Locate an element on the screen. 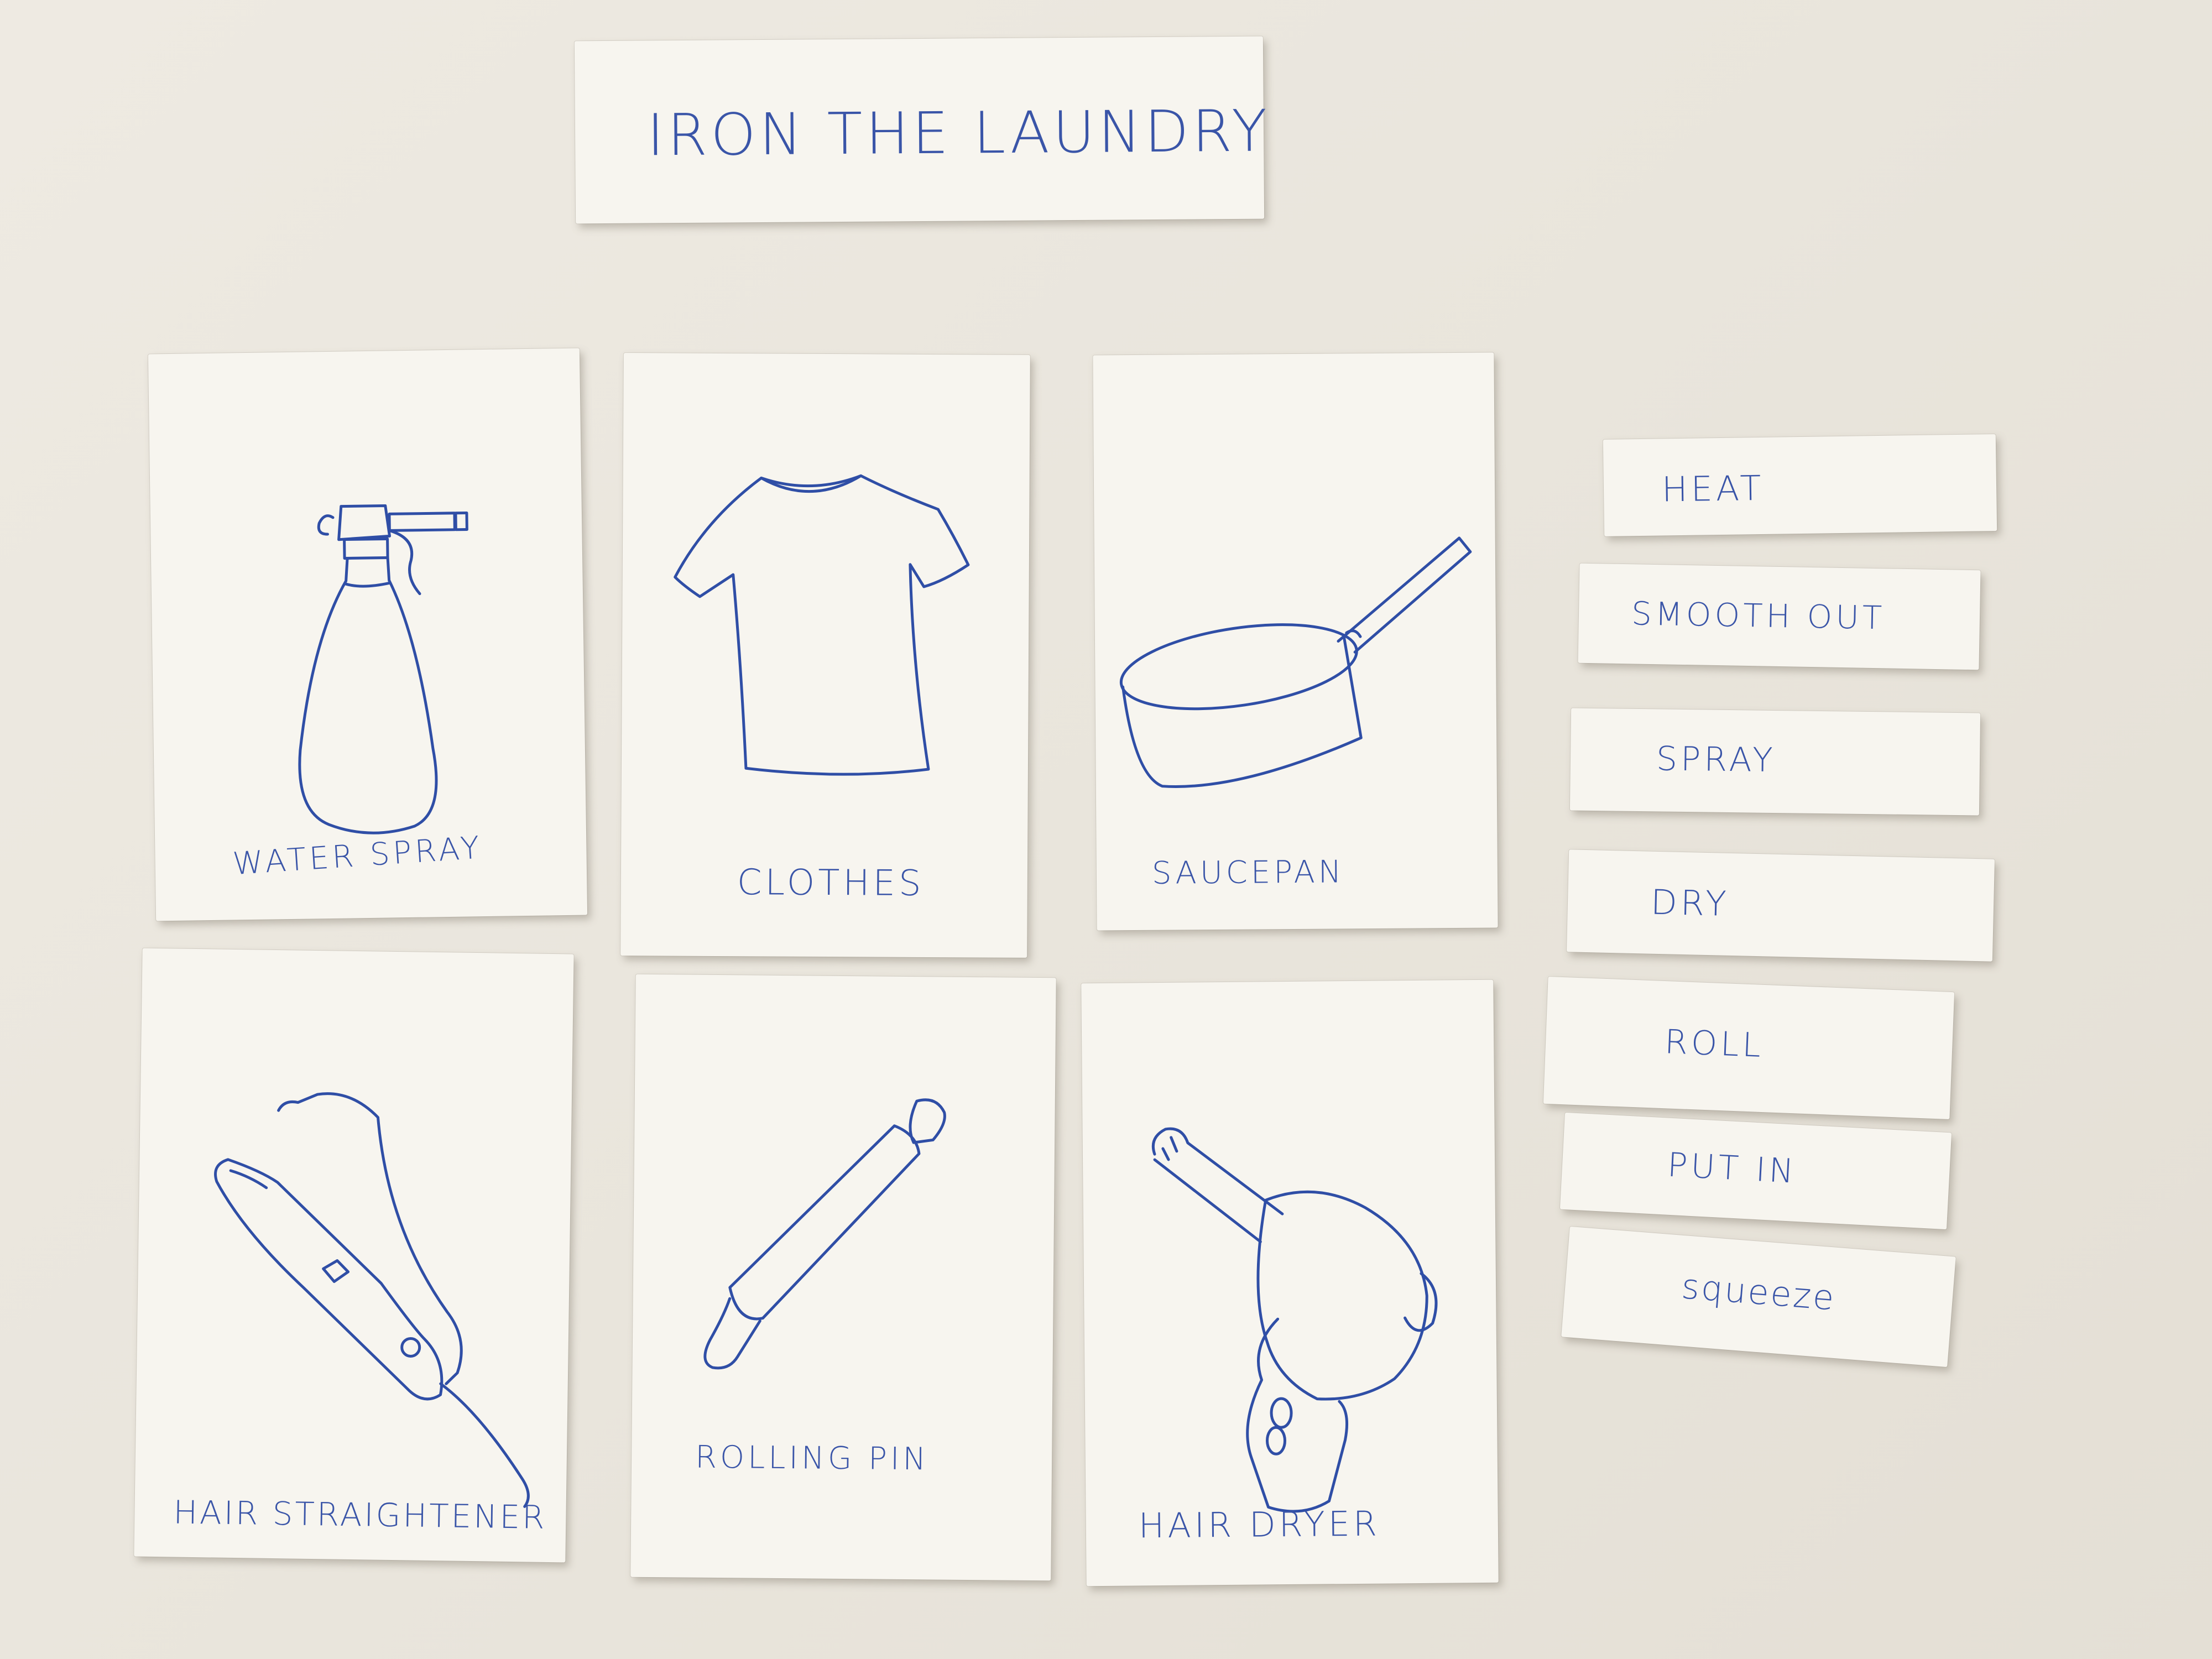 The image size is (2212, 1659). word-strip-text: ROLL is located at coordinates (1714, 1044).